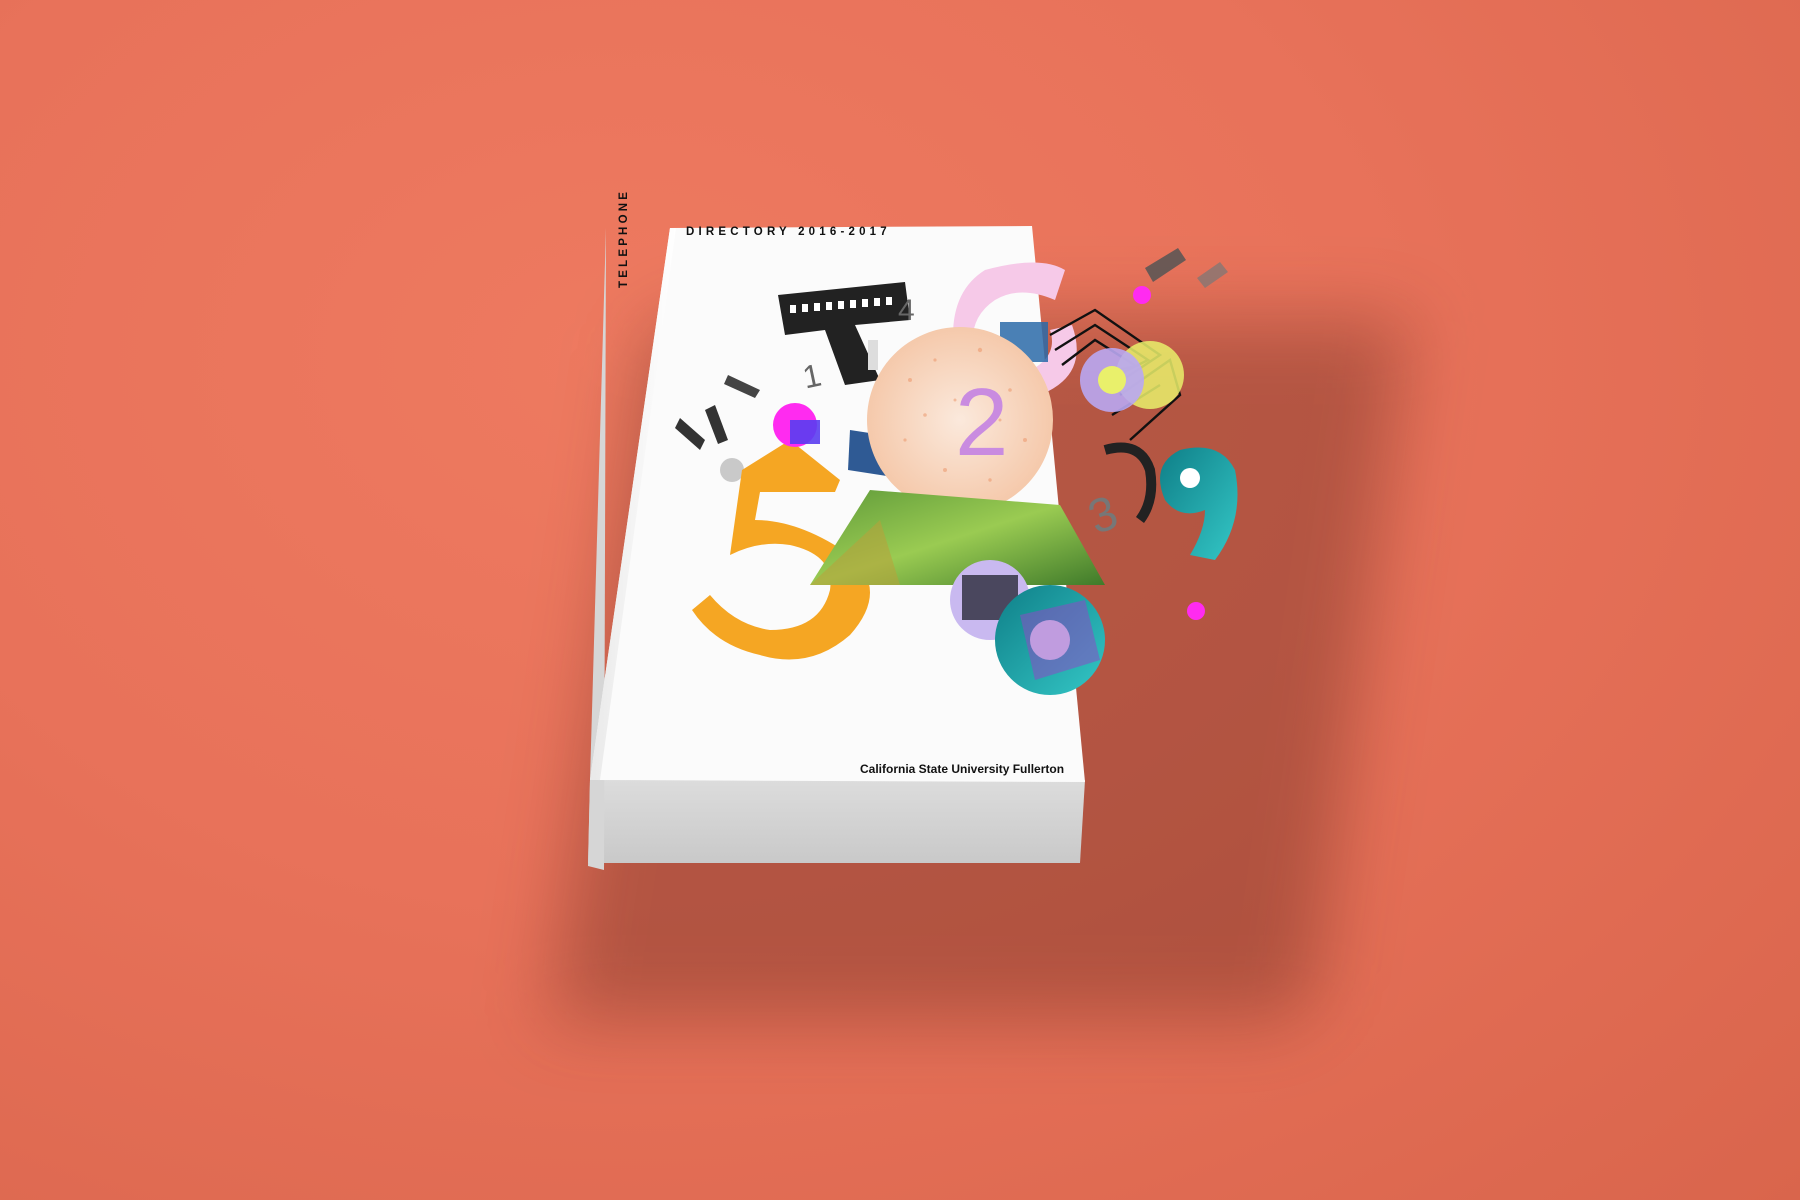 This screenshot has height=1200, width=1800. I want to click on cover-side-title: TELEPHONE, so click(624, 238).